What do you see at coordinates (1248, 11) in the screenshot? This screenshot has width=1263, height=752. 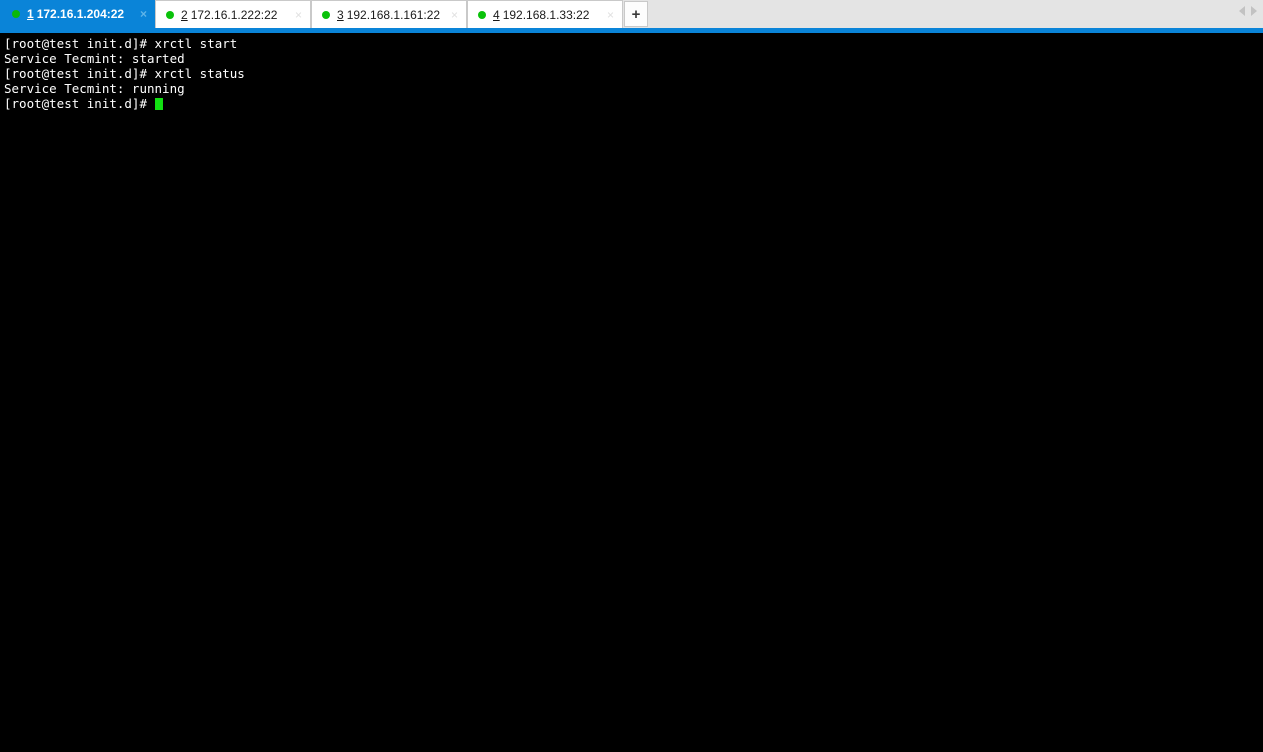 I see `tab-scroll-controls` at bounding box center [1248, 11].